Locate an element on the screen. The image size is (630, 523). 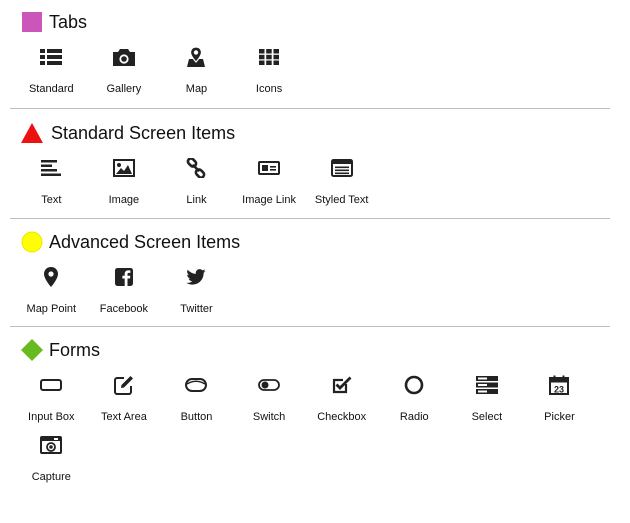
camera-icon is located at coordinates (123, 57).